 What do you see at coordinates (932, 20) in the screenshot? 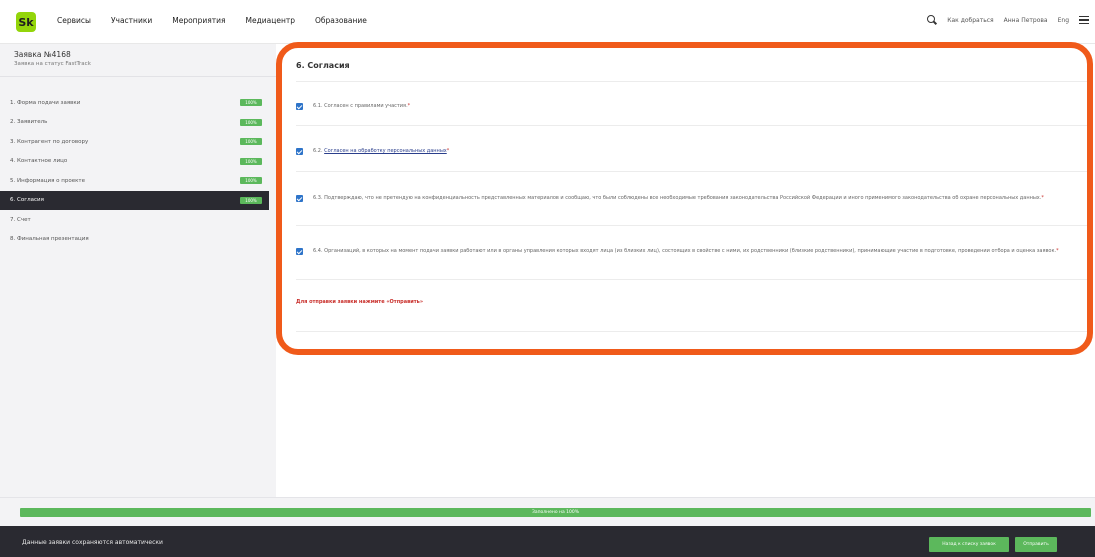
I see `search-icon` at bounding box center [932, 20].